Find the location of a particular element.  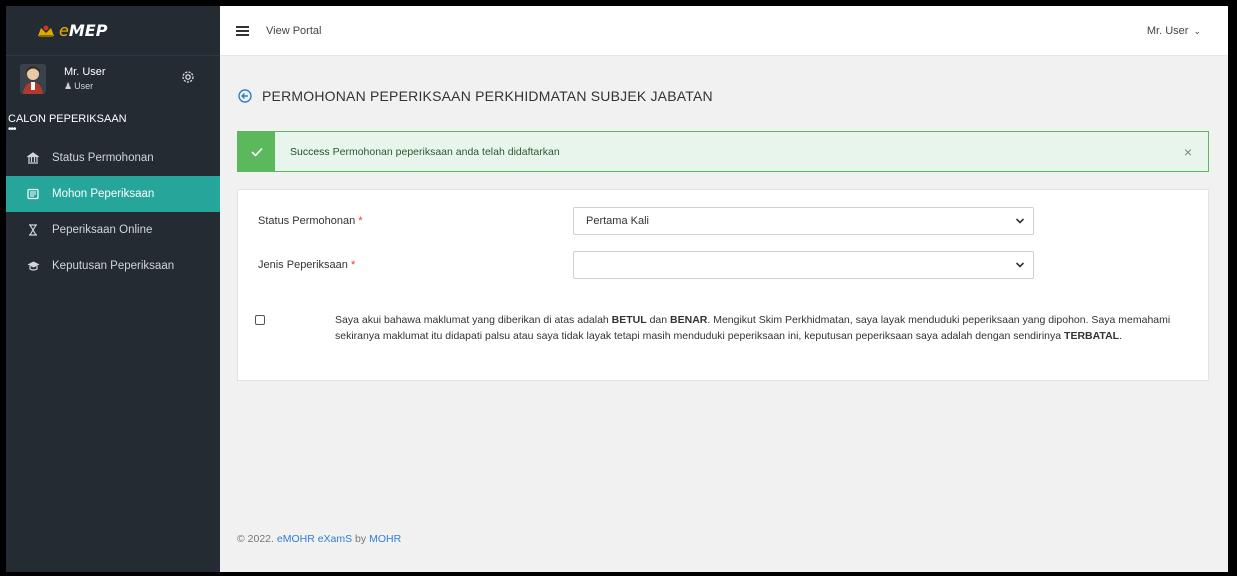

status-permohonan-select: Pertama Kali is located at coordinates (803, 221).